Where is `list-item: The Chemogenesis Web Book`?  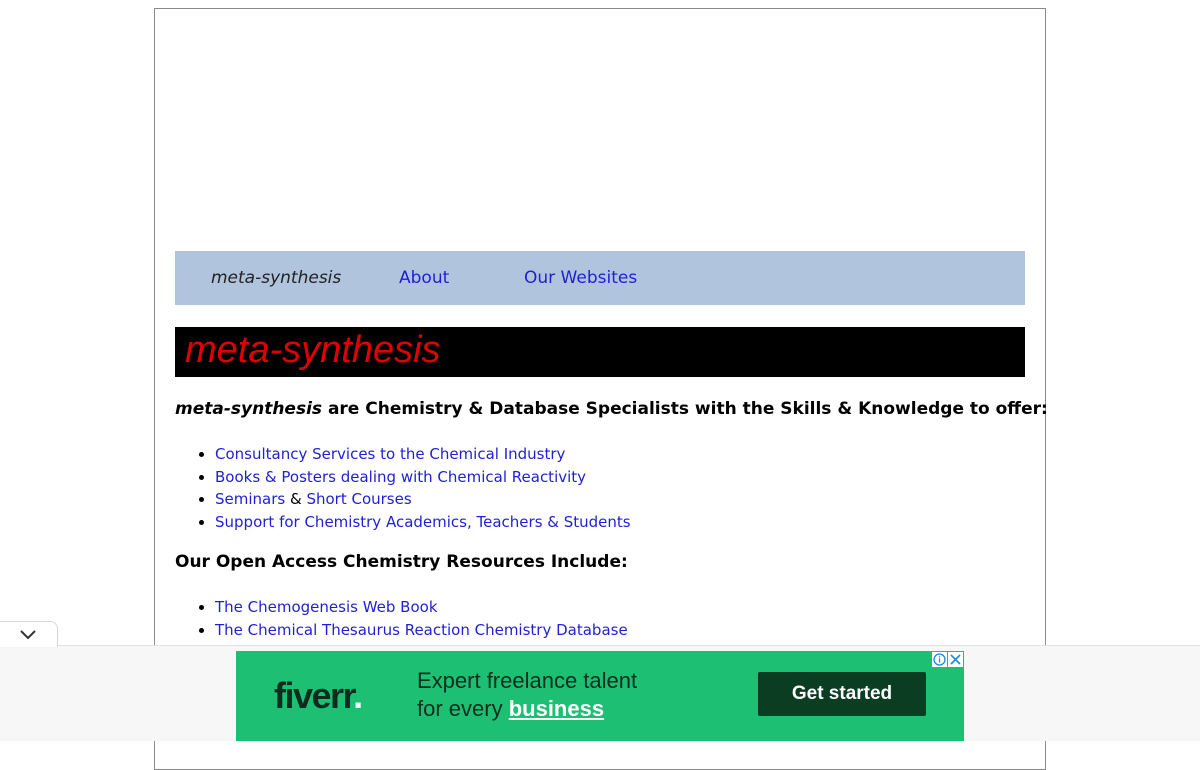 list-item: The Chemogenesis Web Book is located at coordinates (421, 607).